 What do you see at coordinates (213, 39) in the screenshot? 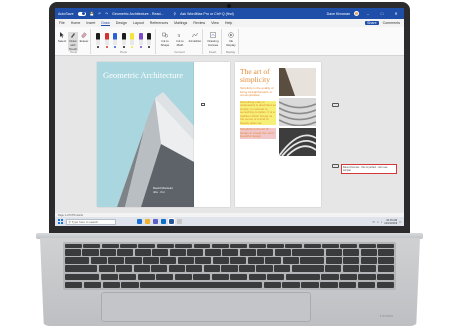
I see `drawing-canvas-button: Drawing Canvas` at bounding box center [213, 39].